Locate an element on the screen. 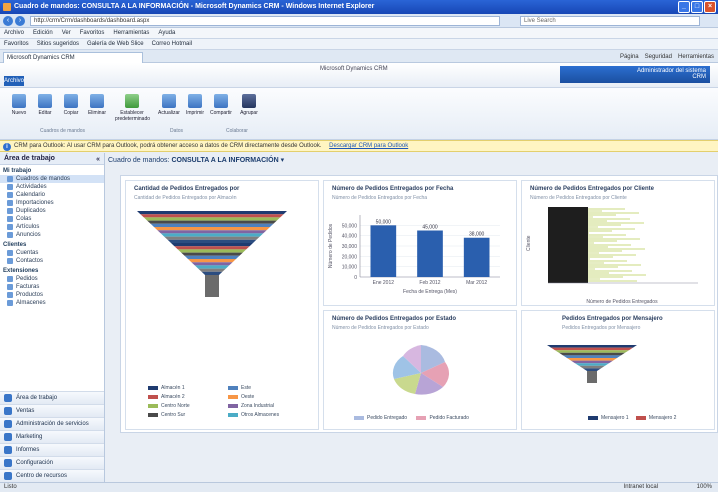 The height and width of the screenshot is (492, 718). refresh-button: Actualizar is located at coordinates (169, 105).